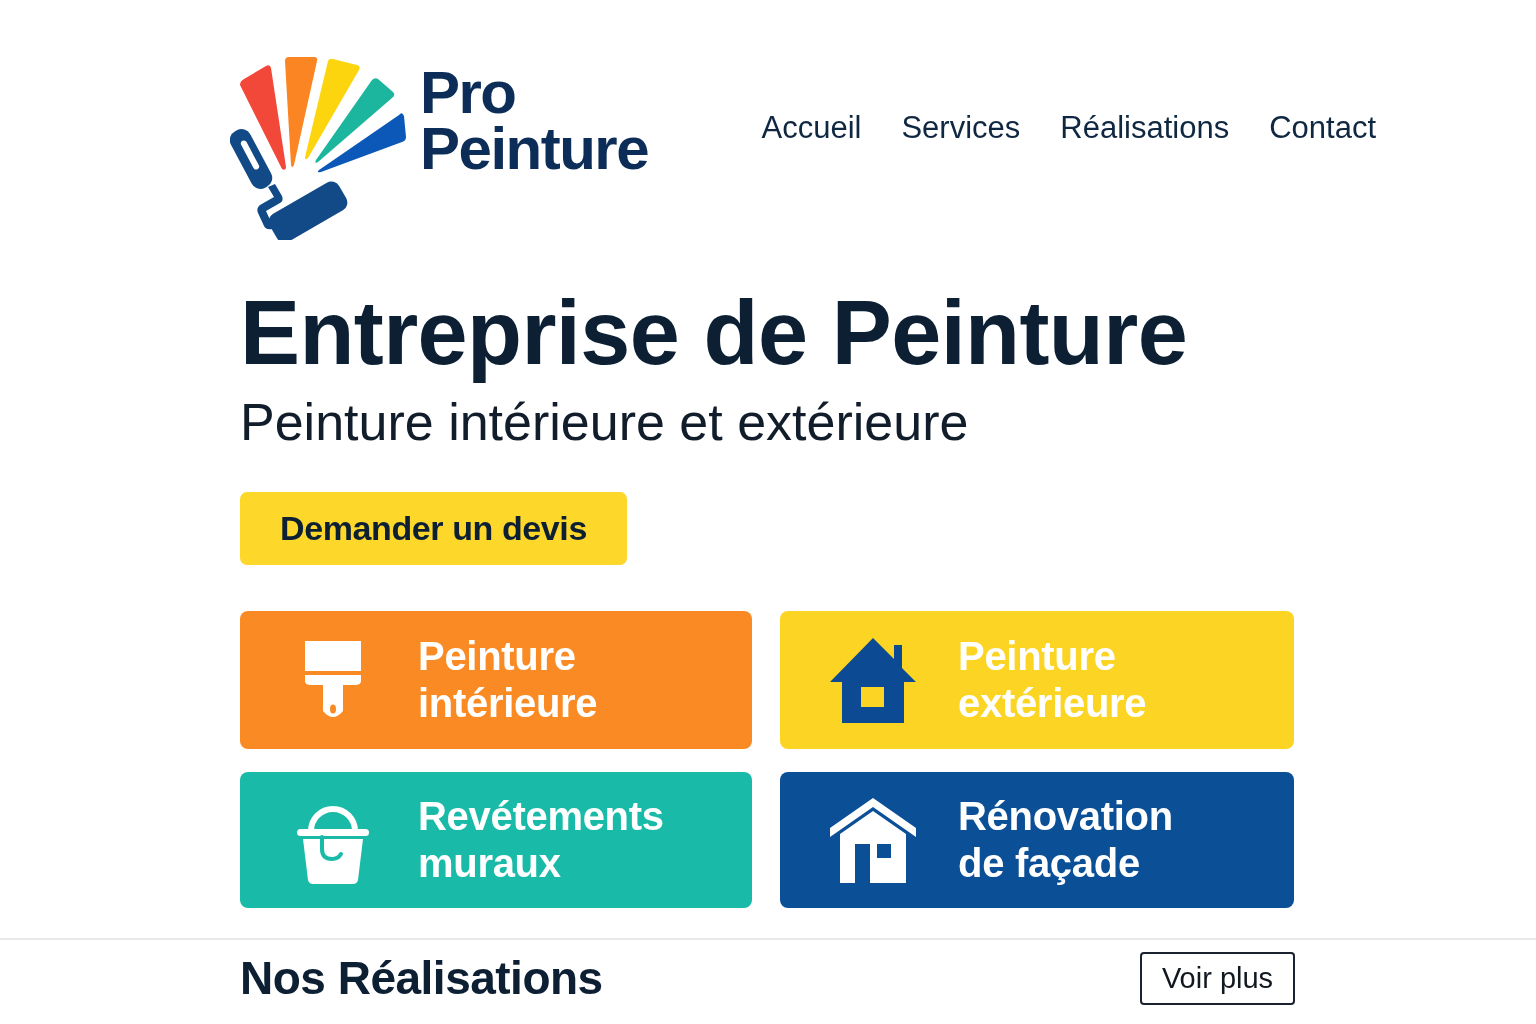 This screenshot has width=1536, height=1024. Describe the element at coordinates (421, 978) in the screenshot. I see `section-title: Nos Réalisations` at that location.